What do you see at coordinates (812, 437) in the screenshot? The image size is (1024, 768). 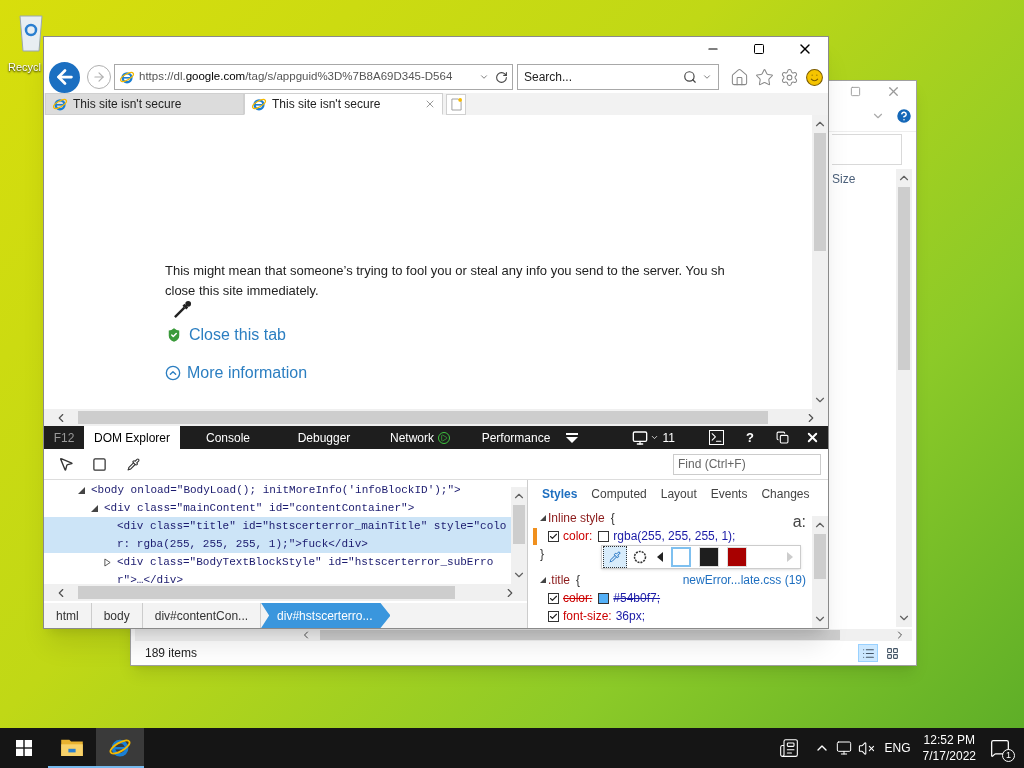 I see `close-icon` at bounding box center [812, 437].